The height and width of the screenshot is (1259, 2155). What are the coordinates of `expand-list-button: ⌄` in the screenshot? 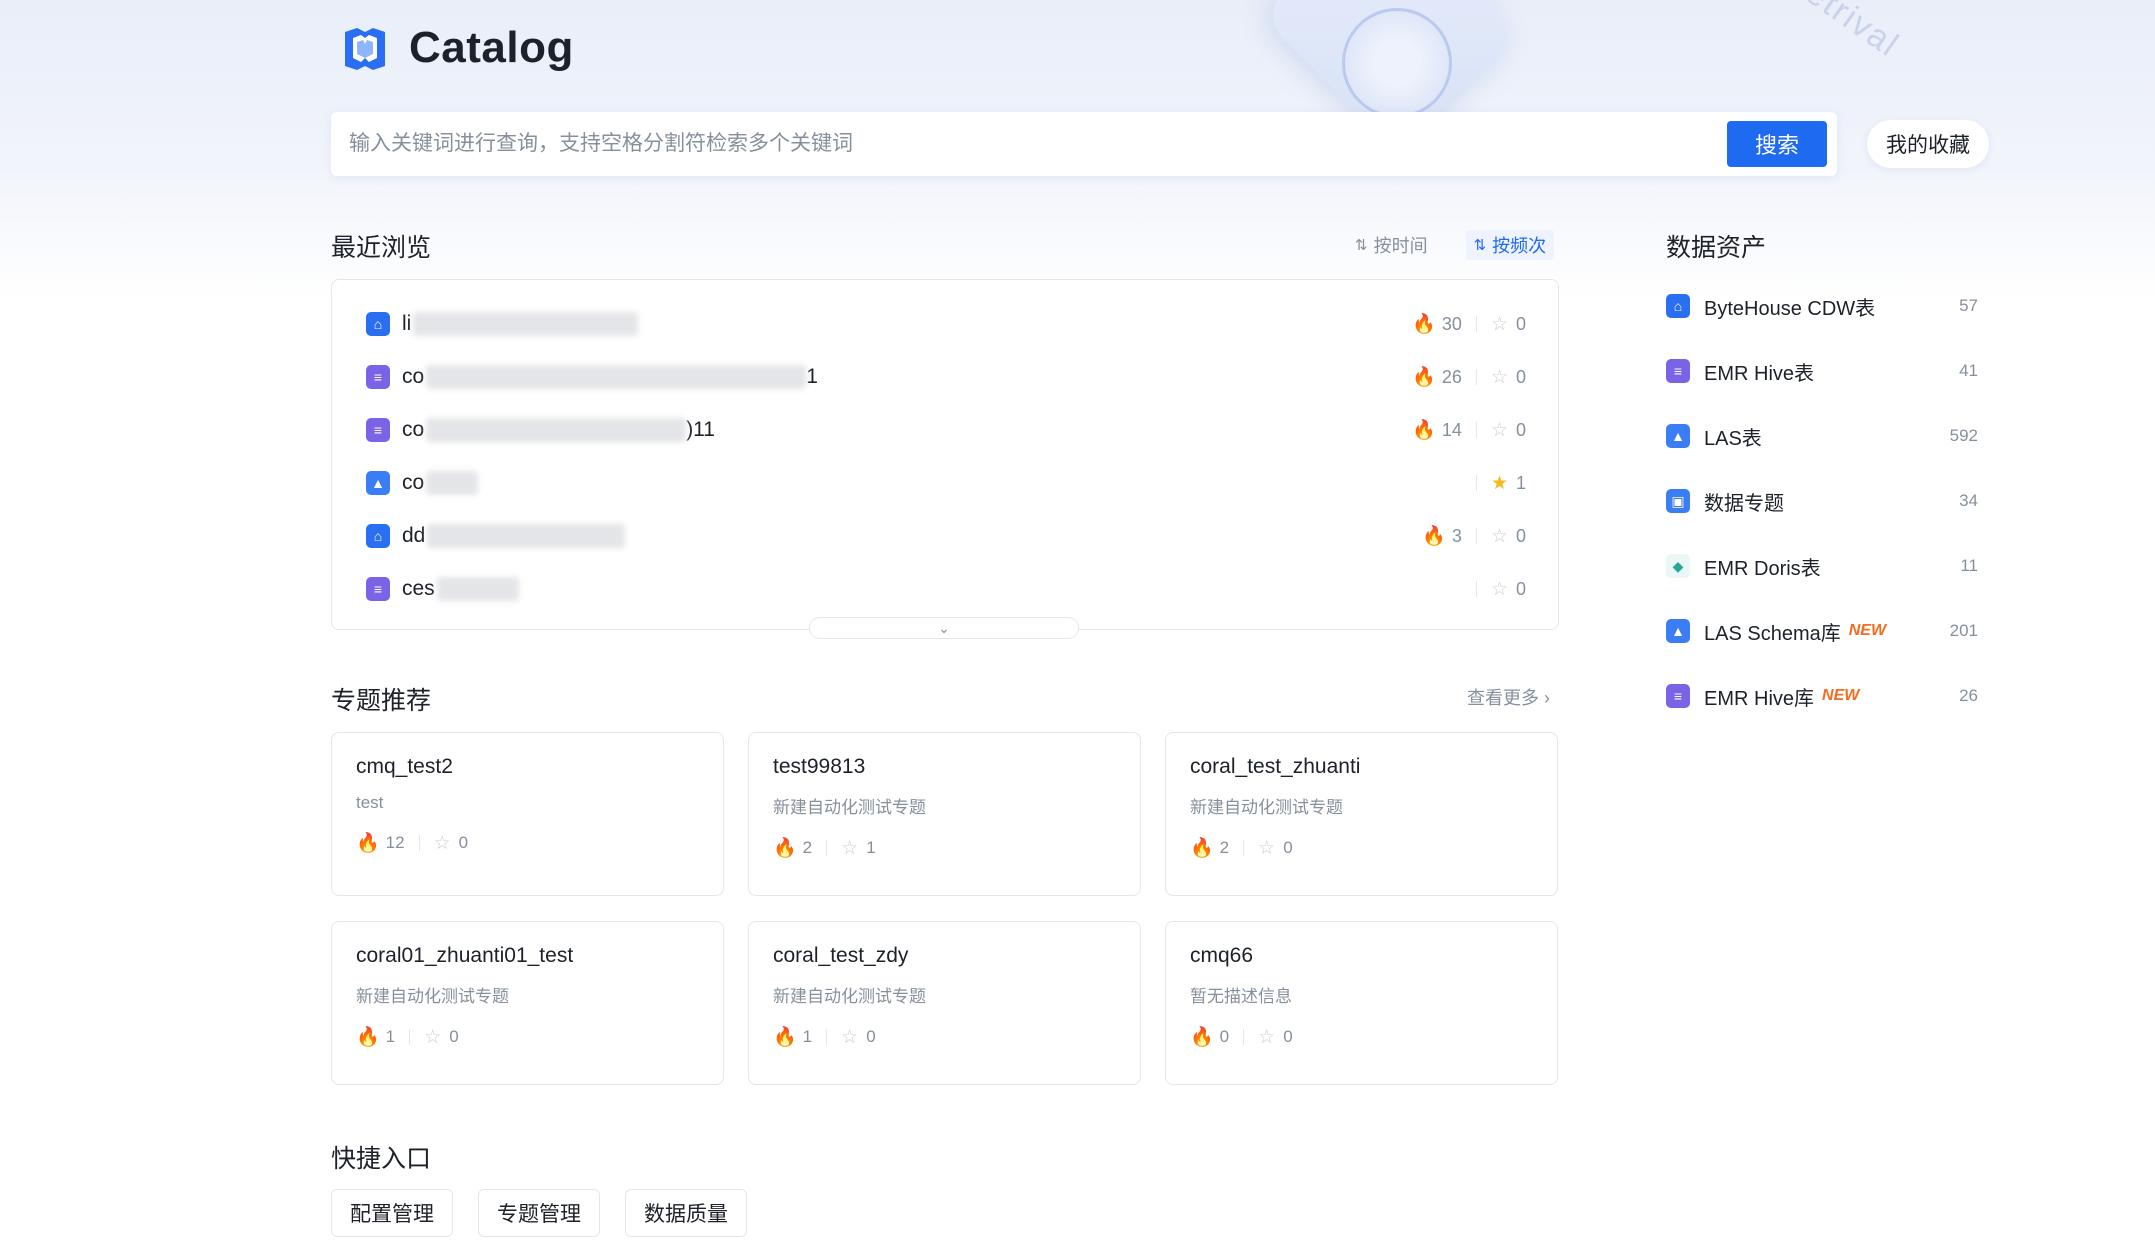 It's located at (944, 628).